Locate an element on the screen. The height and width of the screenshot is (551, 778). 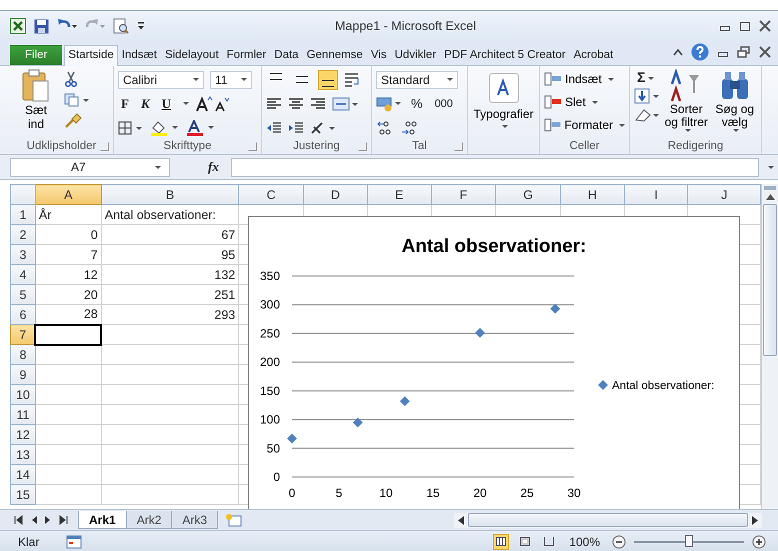
font-size-field: 11 is located at coordinates (231, 79).